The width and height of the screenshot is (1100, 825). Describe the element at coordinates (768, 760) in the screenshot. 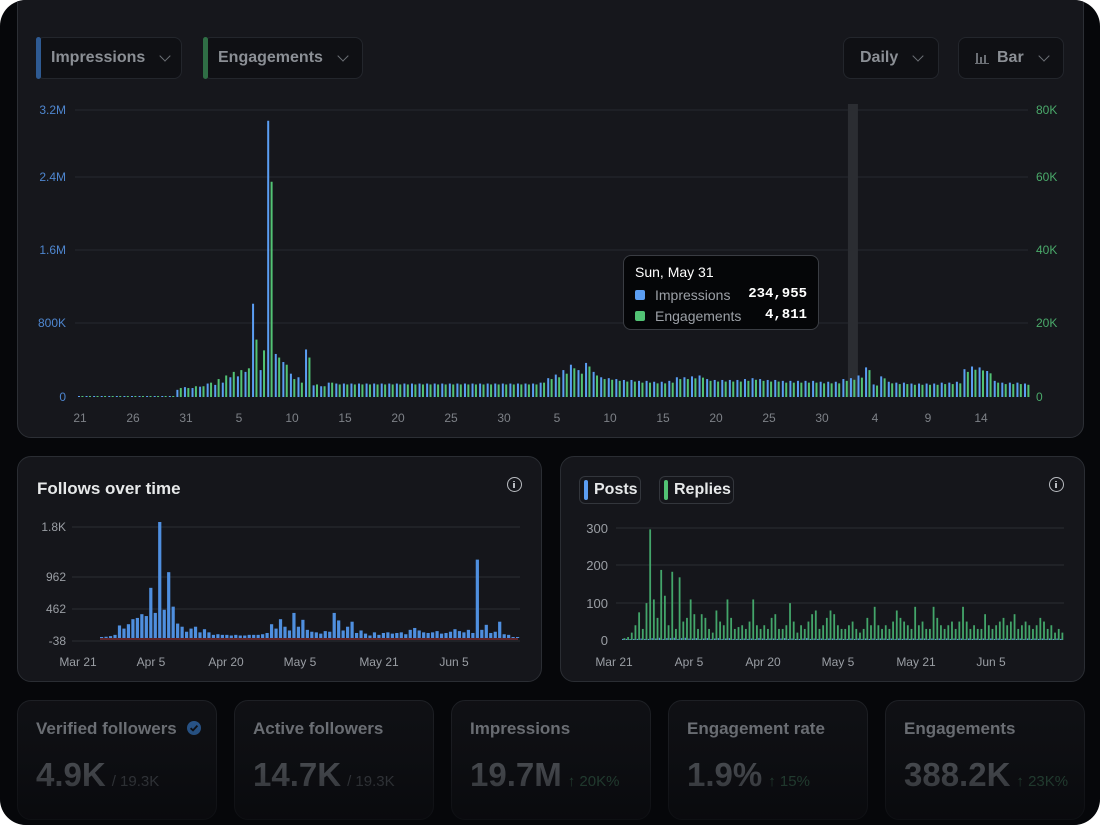

I see `stat-card-engagement-rate: Engagement rate 1.9% ↑ 15%` at that location.